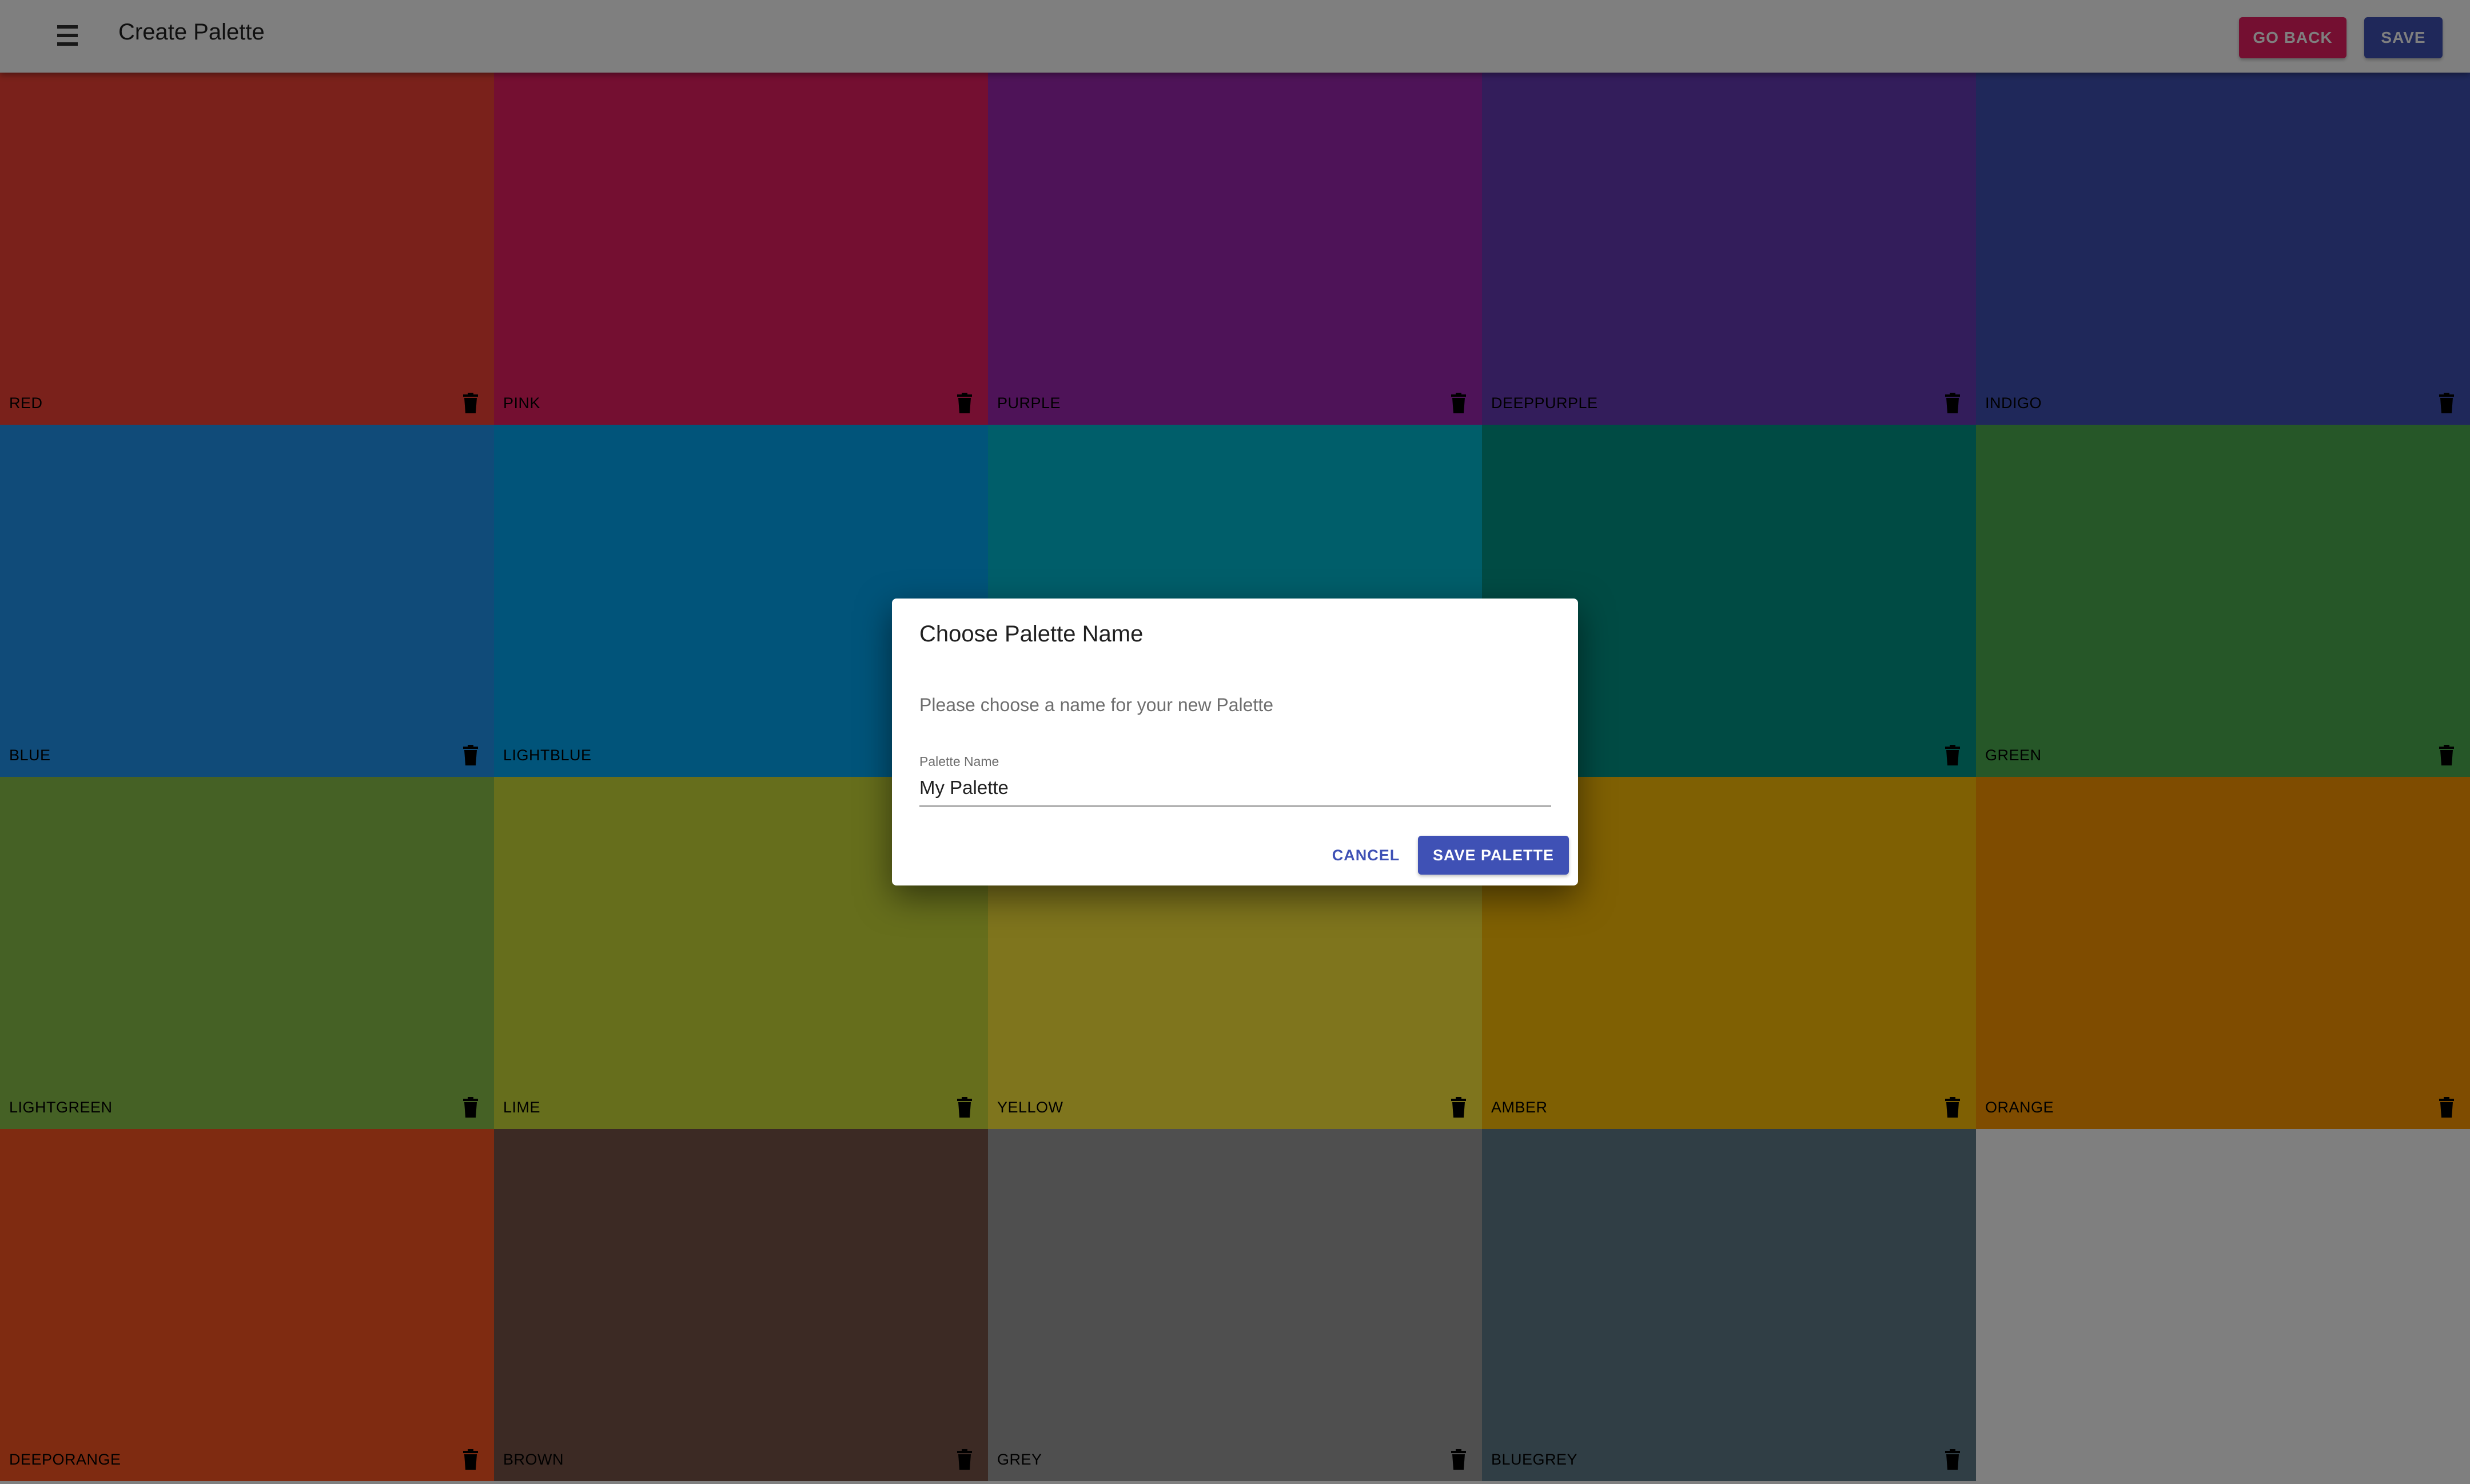 The height and width of the screenshot is (1484, 2470). I want to click on palette-name-input, so click(1235, 788).